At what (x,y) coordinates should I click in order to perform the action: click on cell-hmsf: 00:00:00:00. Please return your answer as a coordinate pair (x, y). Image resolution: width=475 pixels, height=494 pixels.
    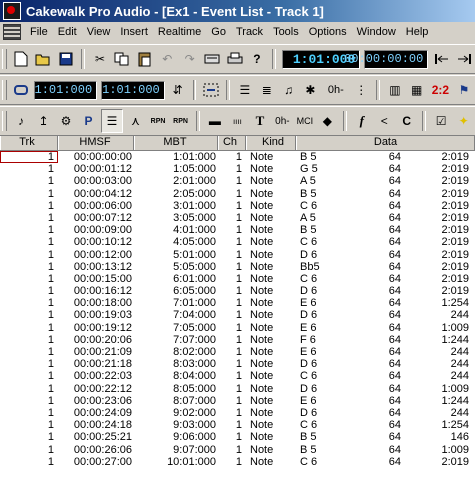
    Looking at the image, I should click on (96, 157).